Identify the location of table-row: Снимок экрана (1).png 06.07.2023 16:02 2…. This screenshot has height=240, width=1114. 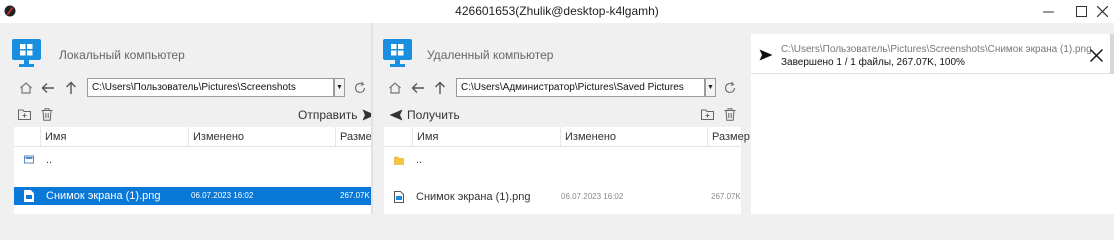
(562, 197).